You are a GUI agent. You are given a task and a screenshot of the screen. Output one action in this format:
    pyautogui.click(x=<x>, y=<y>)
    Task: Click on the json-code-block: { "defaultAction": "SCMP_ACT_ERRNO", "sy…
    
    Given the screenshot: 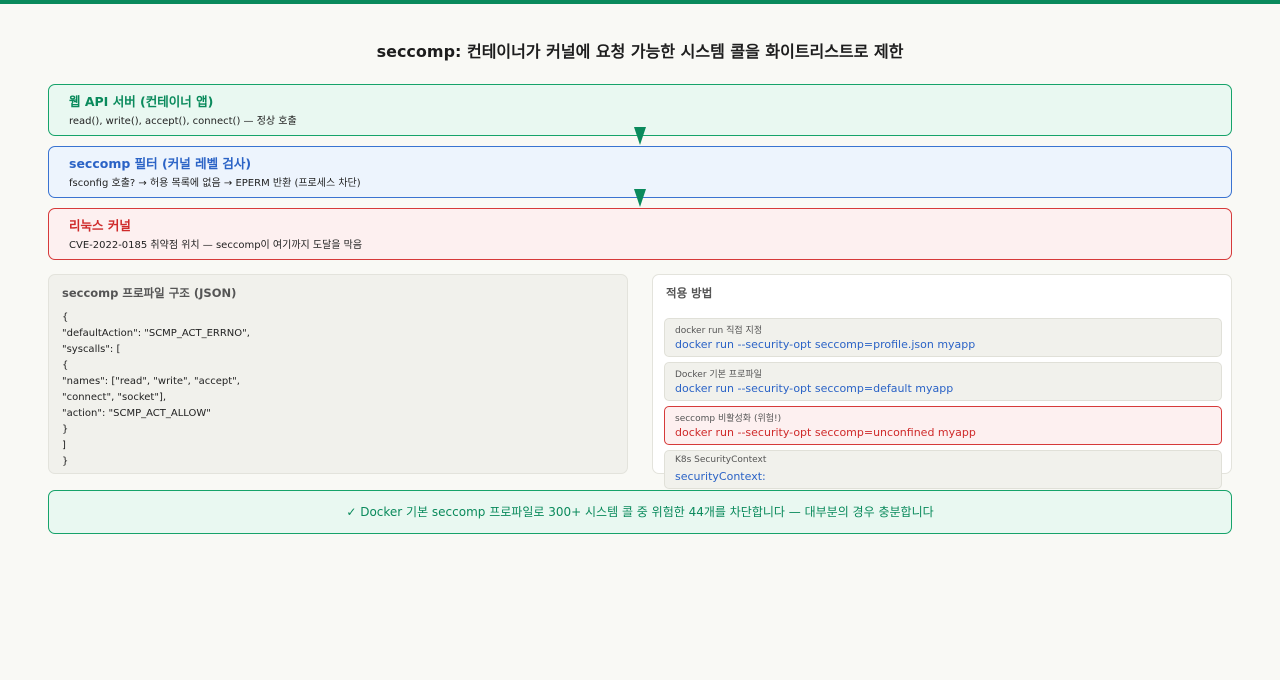 What is the action you would take?
    pyautogui.click(x=156, y=390)
    